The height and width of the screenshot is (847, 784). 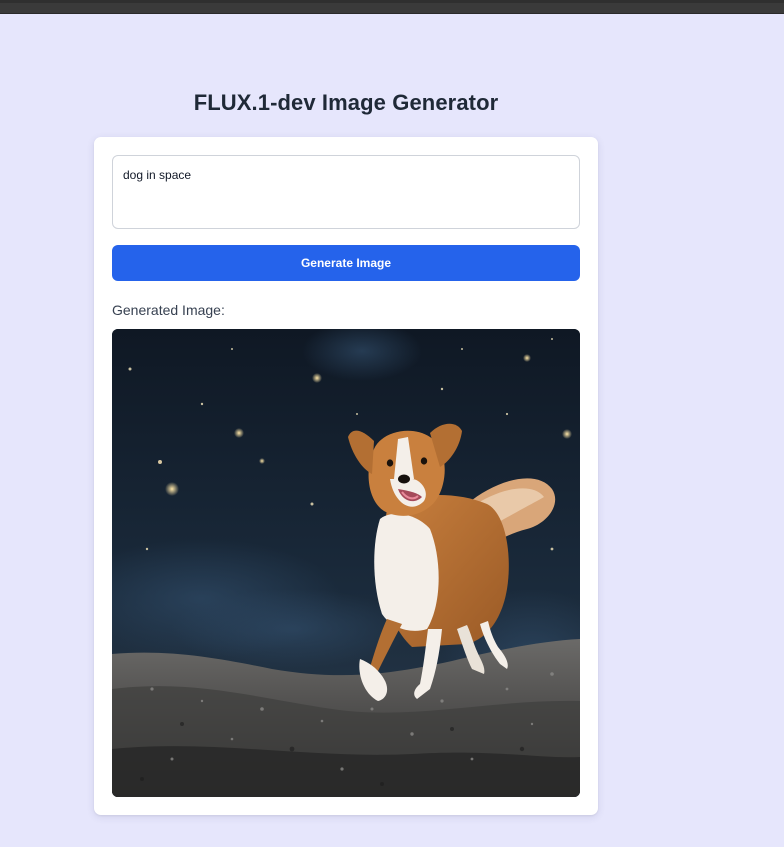 I want to click on browser-top-strip, so click(x=392, y=7).